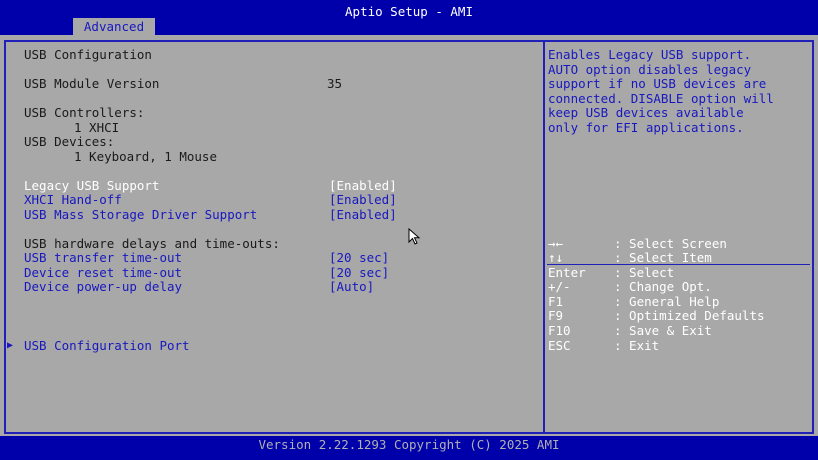 The width and height of the screenshot is (818, 460). I want to click on mass-storage-label: USB Mass Storage Driver Support, so click(141, 214).